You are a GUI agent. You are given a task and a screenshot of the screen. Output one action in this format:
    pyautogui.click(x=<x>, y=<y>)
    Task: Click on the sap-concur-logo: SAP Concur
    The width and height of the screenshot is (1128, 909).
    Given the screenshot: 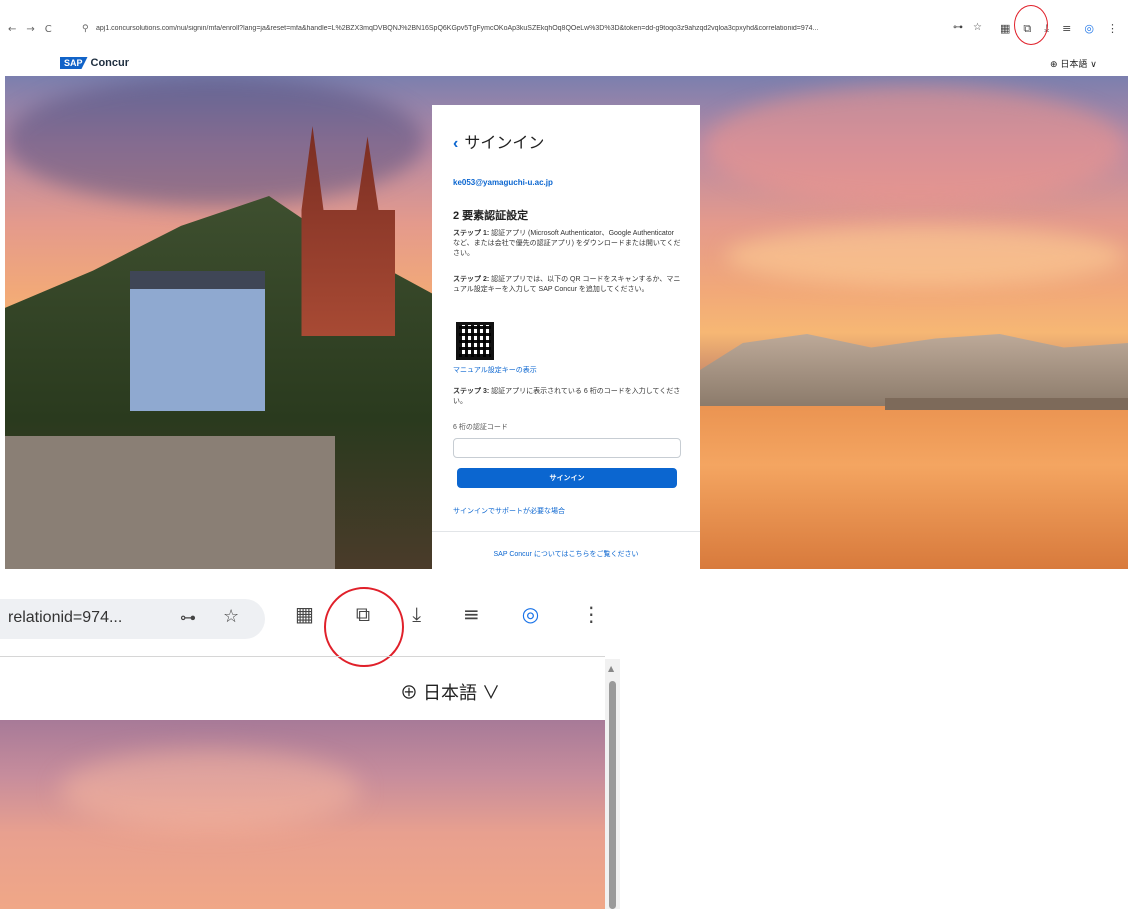 What is the action you would take?
    pyautogui.click(x=94, y=63)
    